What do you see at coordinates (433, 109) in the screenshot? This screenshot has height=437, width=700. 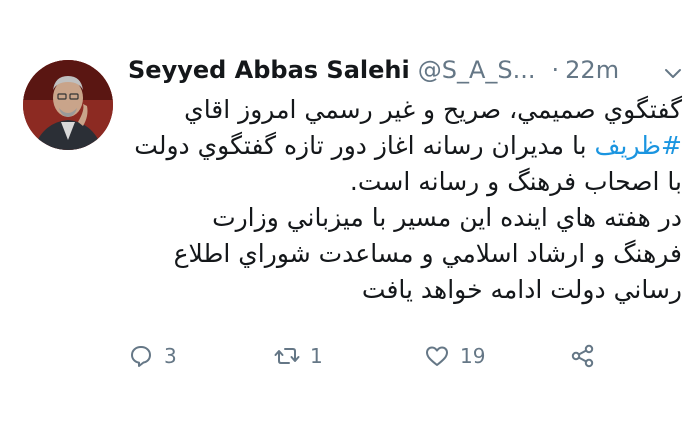 I see `tweet-text-line-1: گفتگوي صميمي، صريح و غير رسمي امروز اقاي` at bounding box center [433, 109].